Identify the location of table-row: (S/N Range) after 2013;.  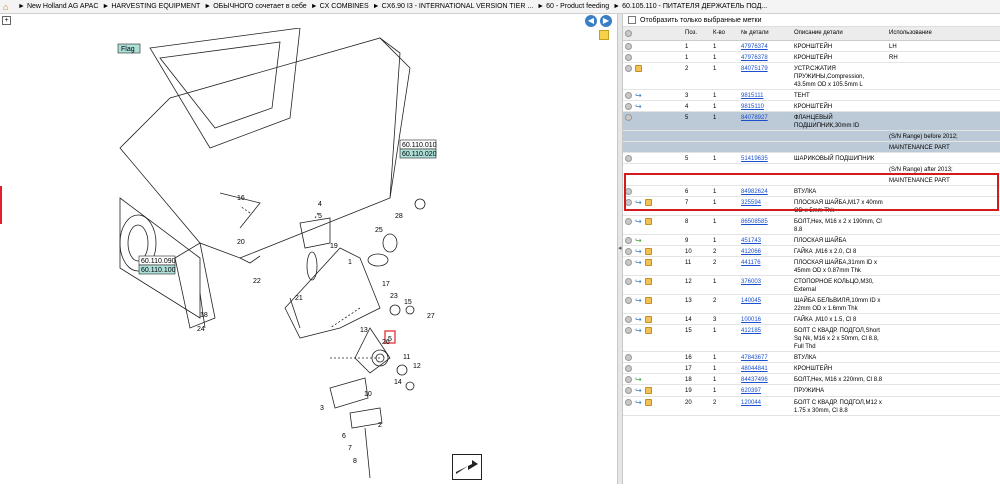
(811, 169).